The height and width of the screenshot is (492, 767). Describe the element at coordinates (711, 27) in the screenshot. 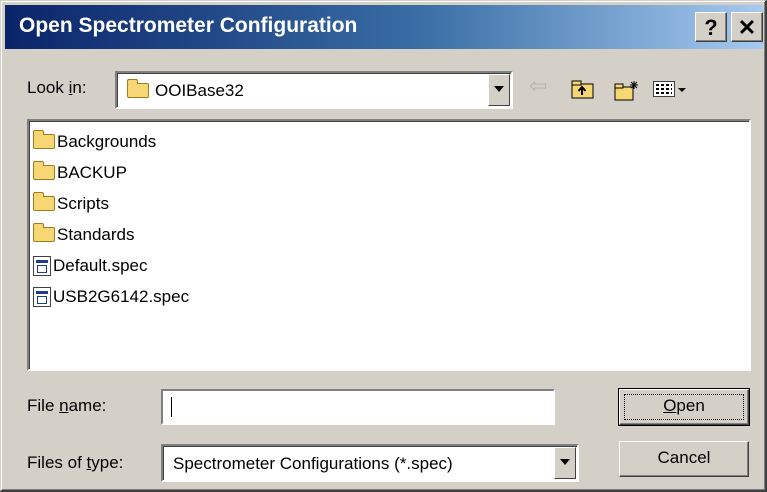

I see `help-button: ?` at that location.